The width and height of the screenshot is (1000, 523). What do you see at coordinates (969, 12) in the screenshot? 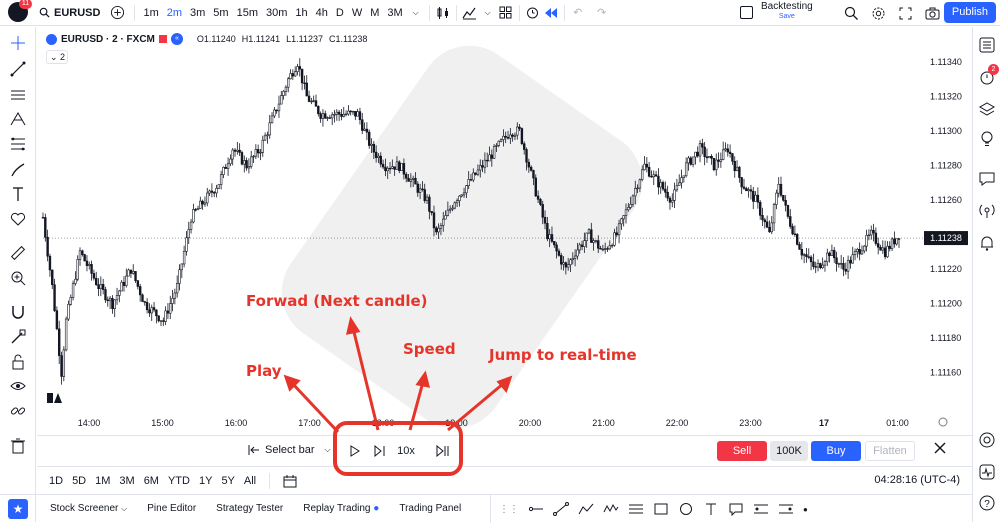
I see `publish-button: Publish` at bounding box center [969, 12].